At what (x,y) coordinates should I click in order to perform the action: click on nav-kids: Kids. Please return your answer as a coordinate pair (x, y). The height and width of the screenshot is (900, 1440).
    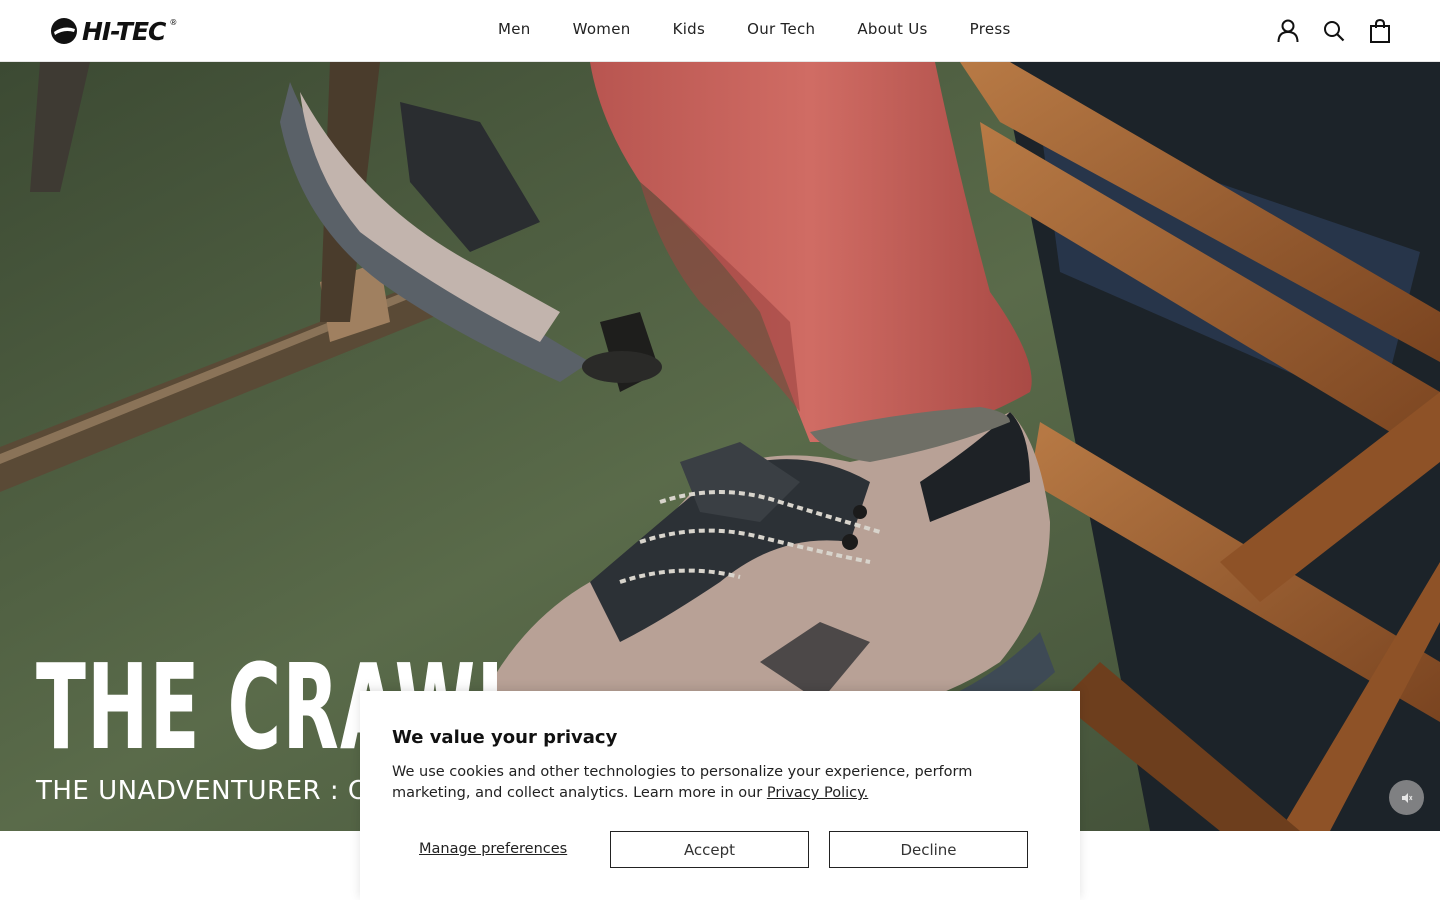
    Looking at the image, I should click on (689, 29).